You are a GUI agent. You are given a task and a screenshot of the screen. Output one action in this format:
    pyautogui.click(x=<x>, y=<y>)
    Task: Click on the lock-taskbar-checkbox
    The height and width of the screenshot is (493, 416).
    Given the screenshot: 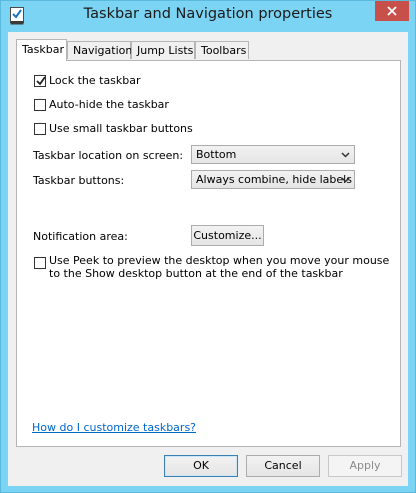 What is the action you would take?
    pyautogui.click(x=40, y=80)
    